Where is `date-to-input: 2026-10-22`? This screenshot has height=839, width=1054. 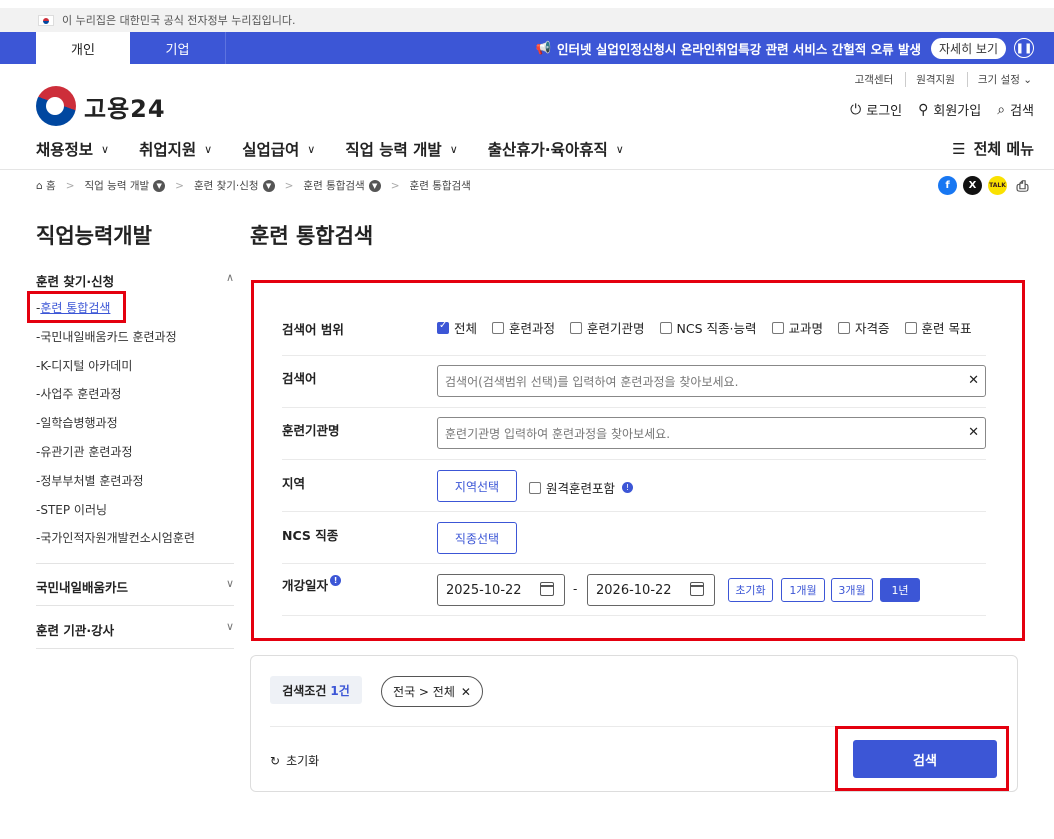 date-to-input: 2026-10-22 is located at coordinates (651, 590).